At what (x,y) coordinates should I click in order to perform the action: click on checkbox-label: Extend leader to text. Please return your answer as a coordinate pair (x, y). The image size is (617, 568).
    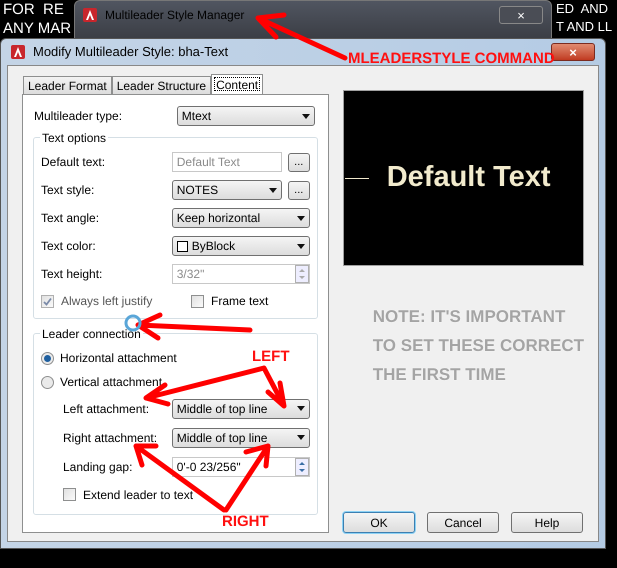
    Looking at the image, I should click on (138, 495).